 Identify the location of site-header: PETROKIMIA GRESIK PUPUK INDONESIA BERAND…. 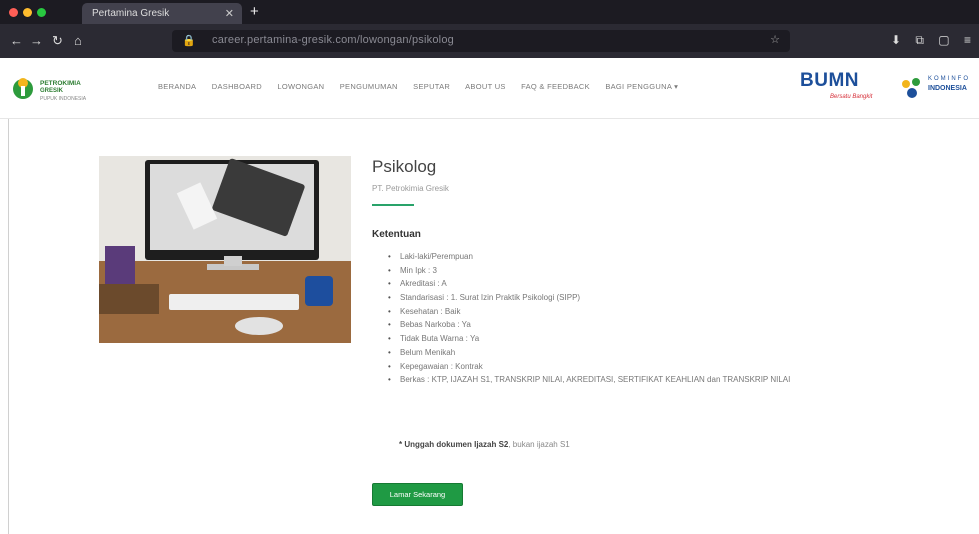
(489, 88).